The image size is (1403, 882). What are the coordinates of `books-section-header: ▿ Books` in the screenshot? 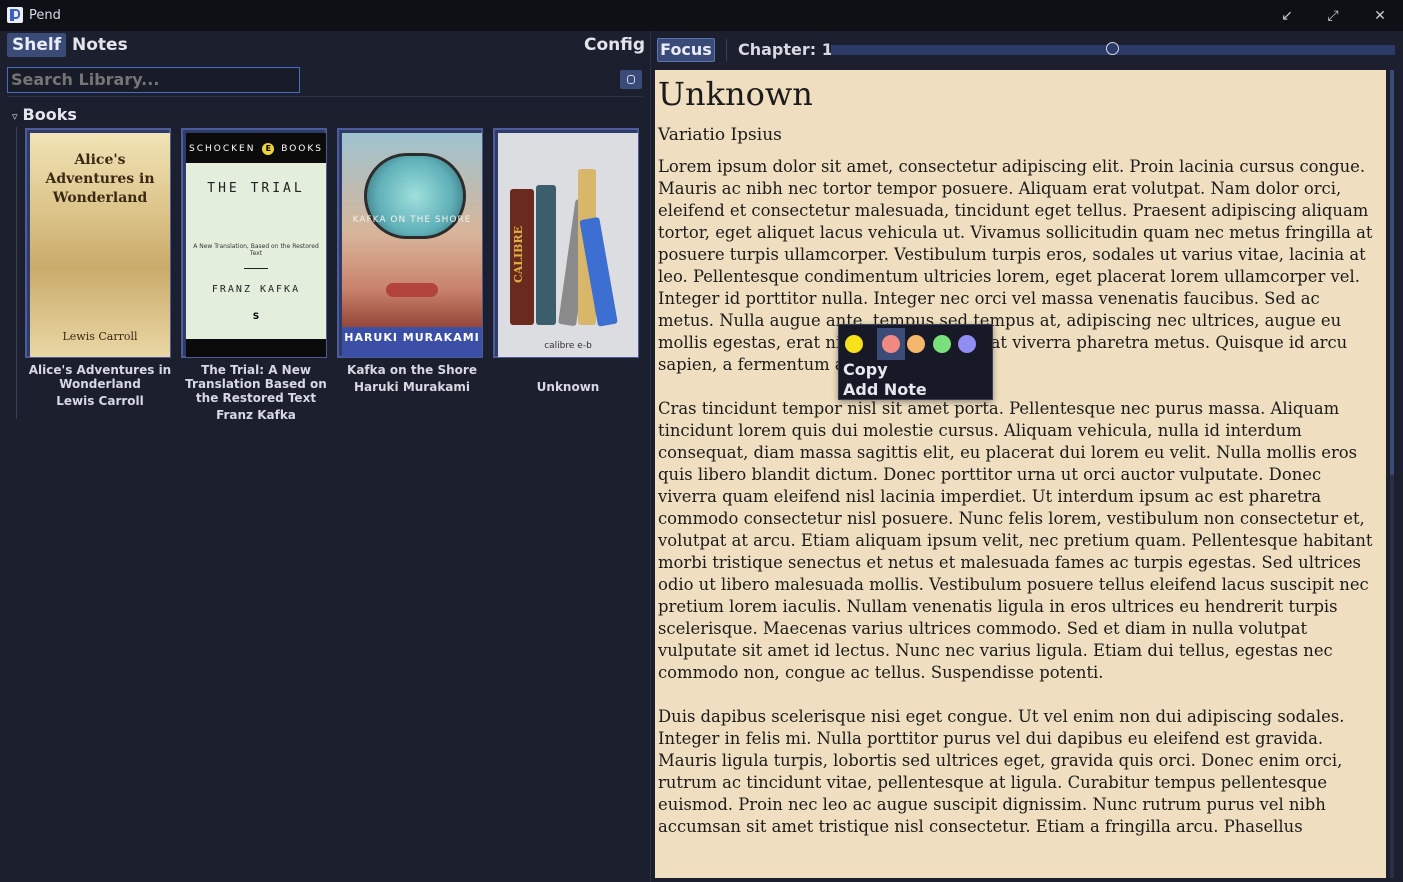 It's located at (44, 114).